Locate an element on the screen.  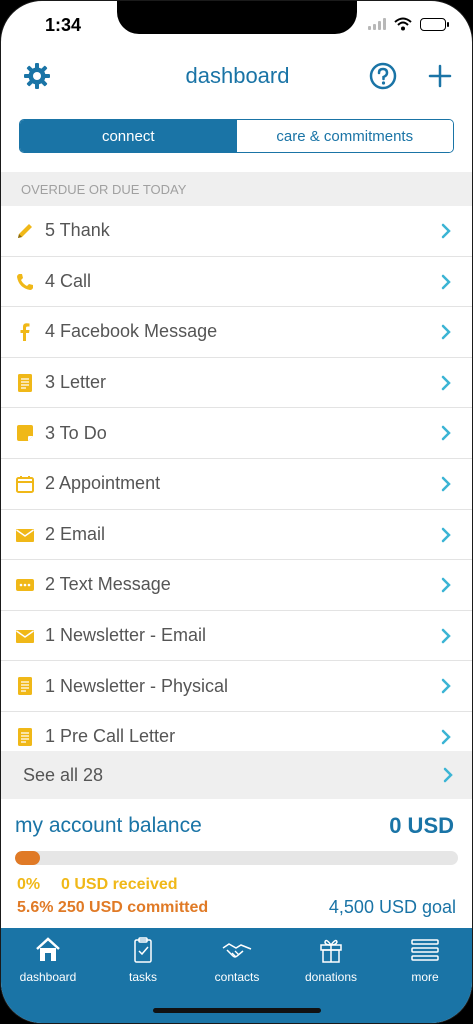
notch is located at coordinates (237, 17).